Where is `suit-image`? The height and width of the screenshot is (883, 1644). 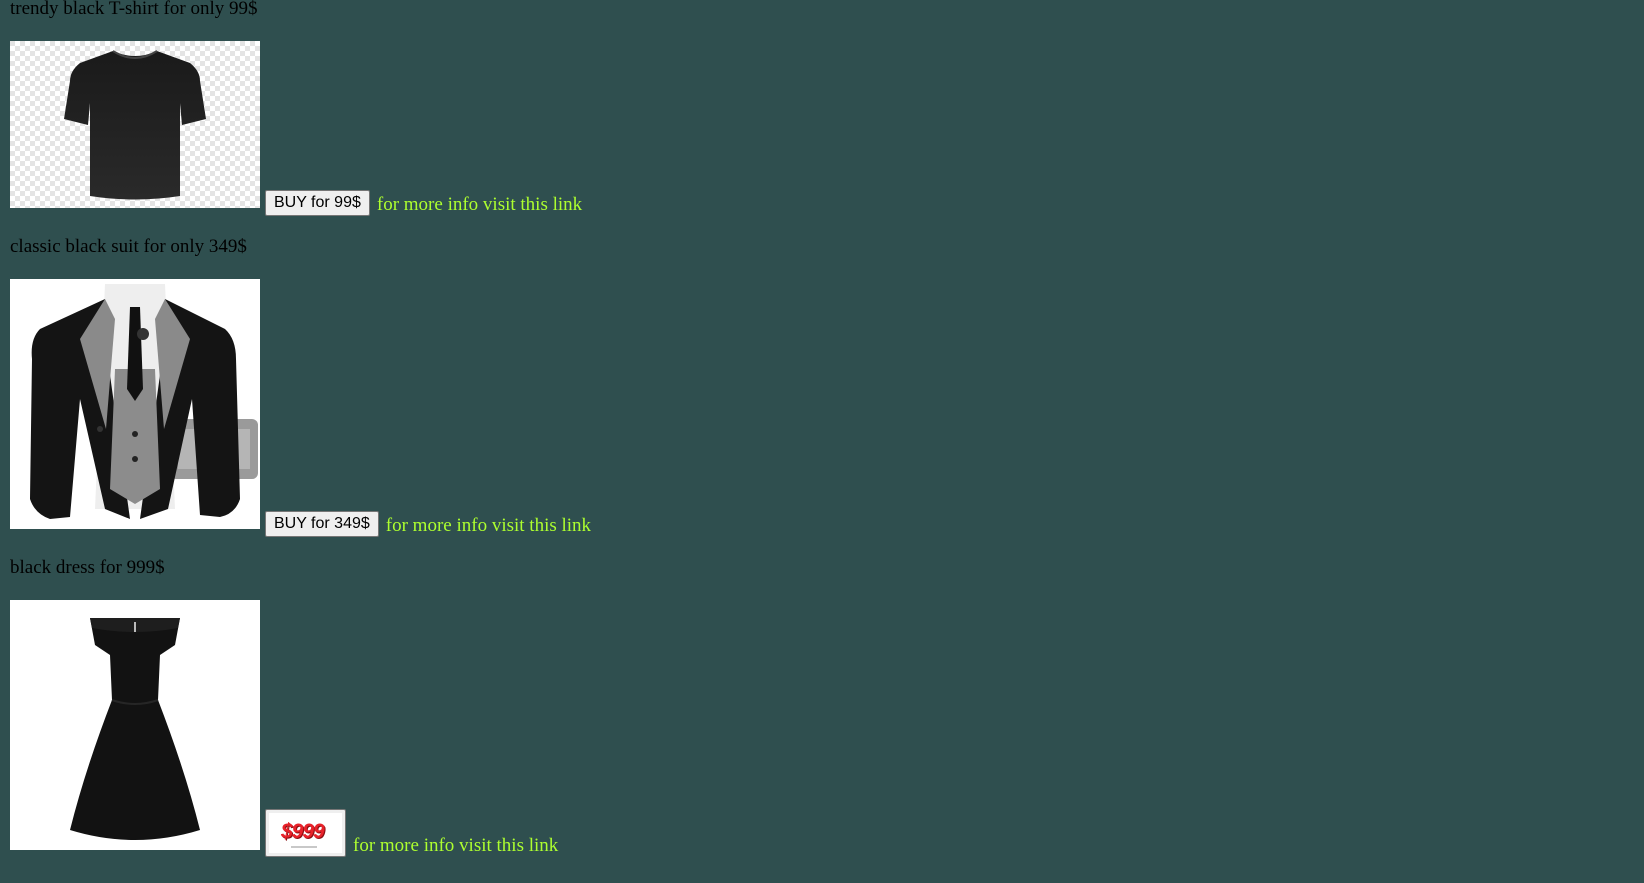
suit-image is located at coordinates (135, 404).